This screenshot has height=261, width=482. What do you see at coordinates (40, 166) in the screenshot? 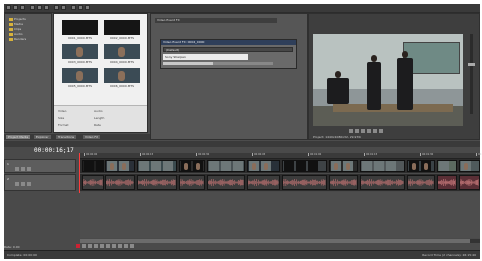
I see `video-track-header: 1` at bounding box center [40, 166].